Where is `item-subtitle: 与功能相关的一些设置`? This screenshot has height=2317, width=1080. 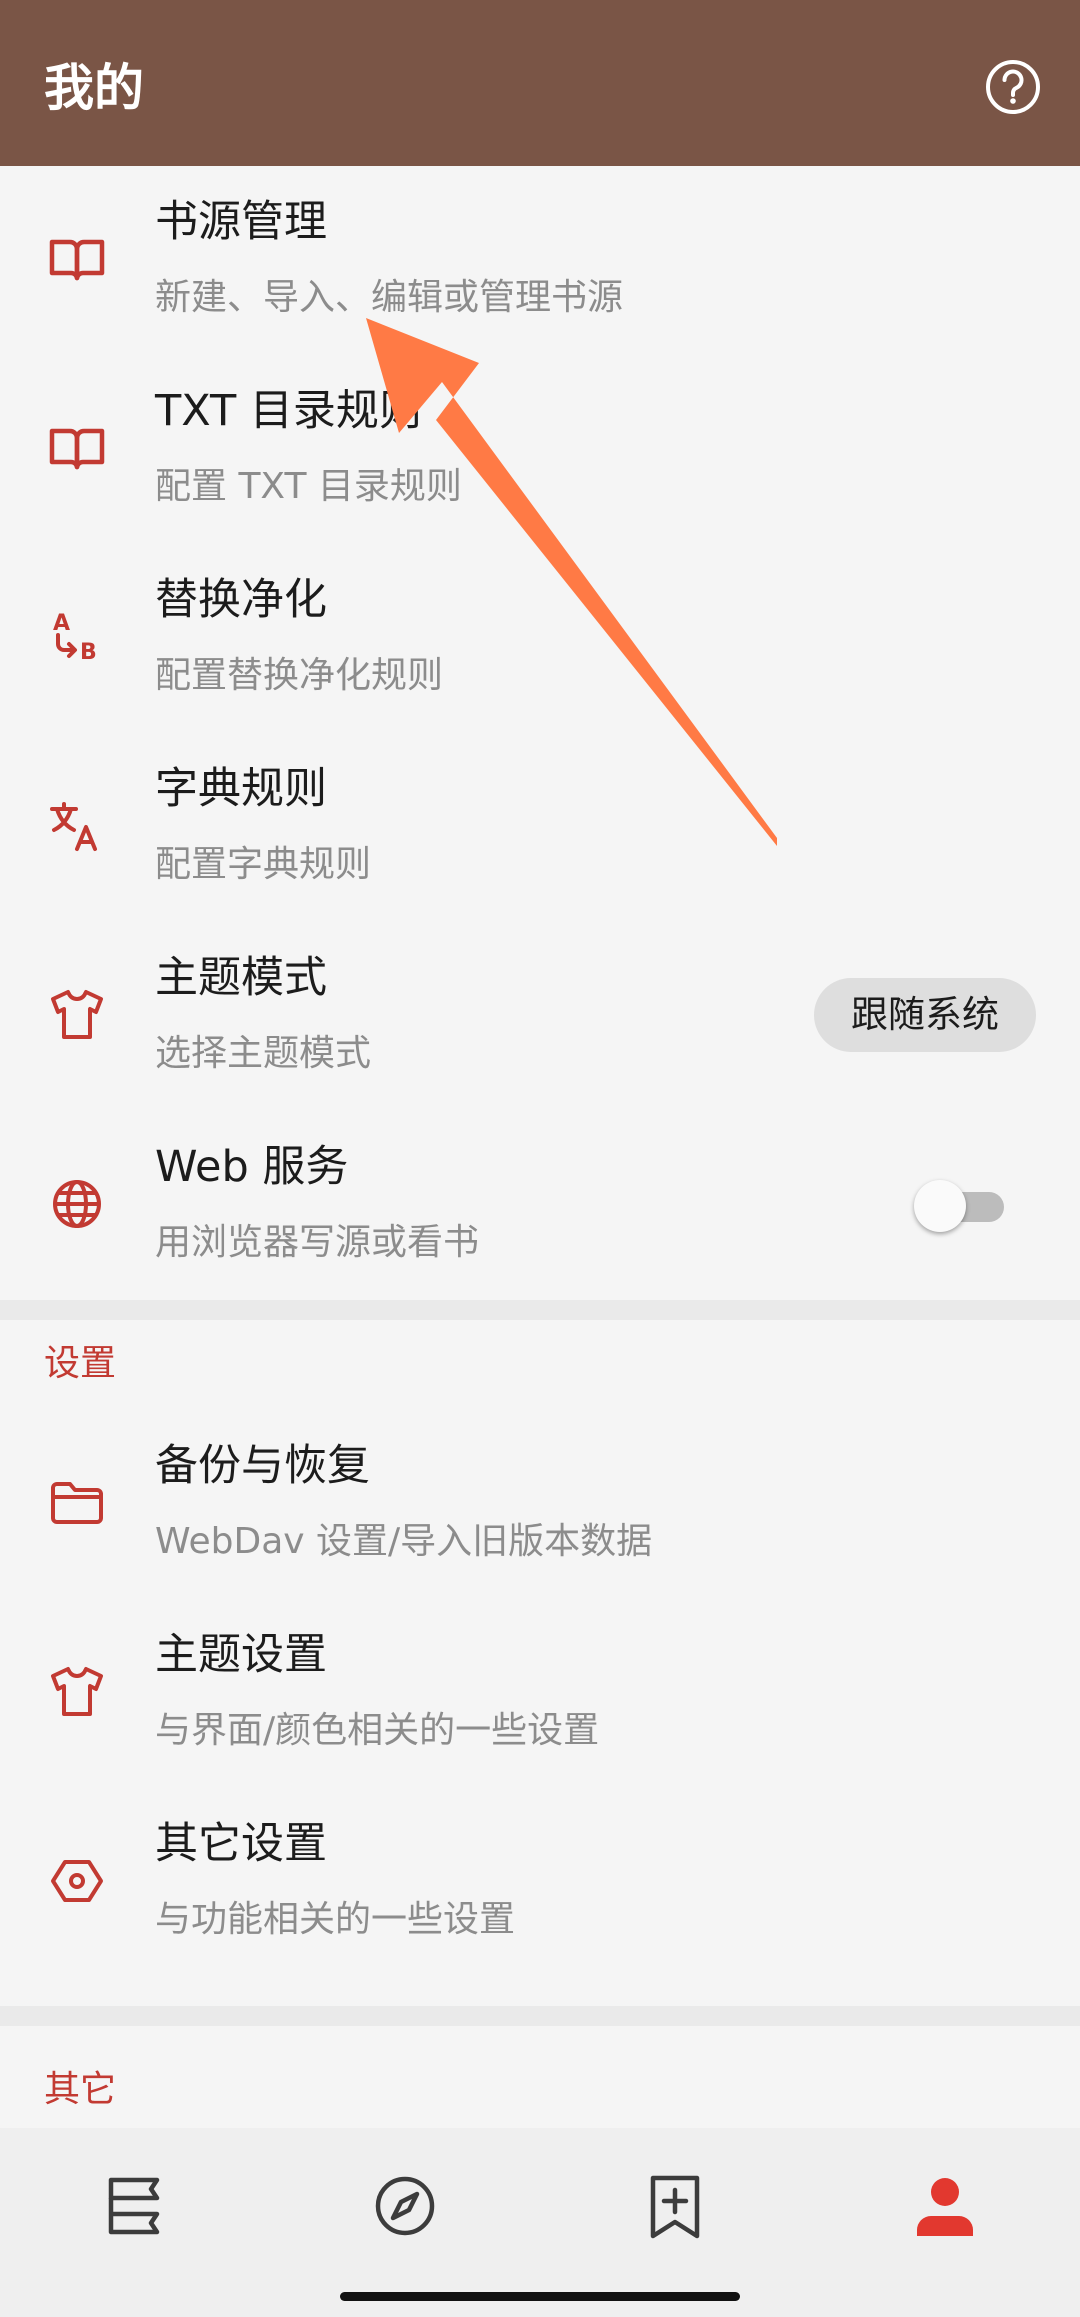 item-subtitle: 与功能相关的一些设置 is located at coordinates (335, 1919).